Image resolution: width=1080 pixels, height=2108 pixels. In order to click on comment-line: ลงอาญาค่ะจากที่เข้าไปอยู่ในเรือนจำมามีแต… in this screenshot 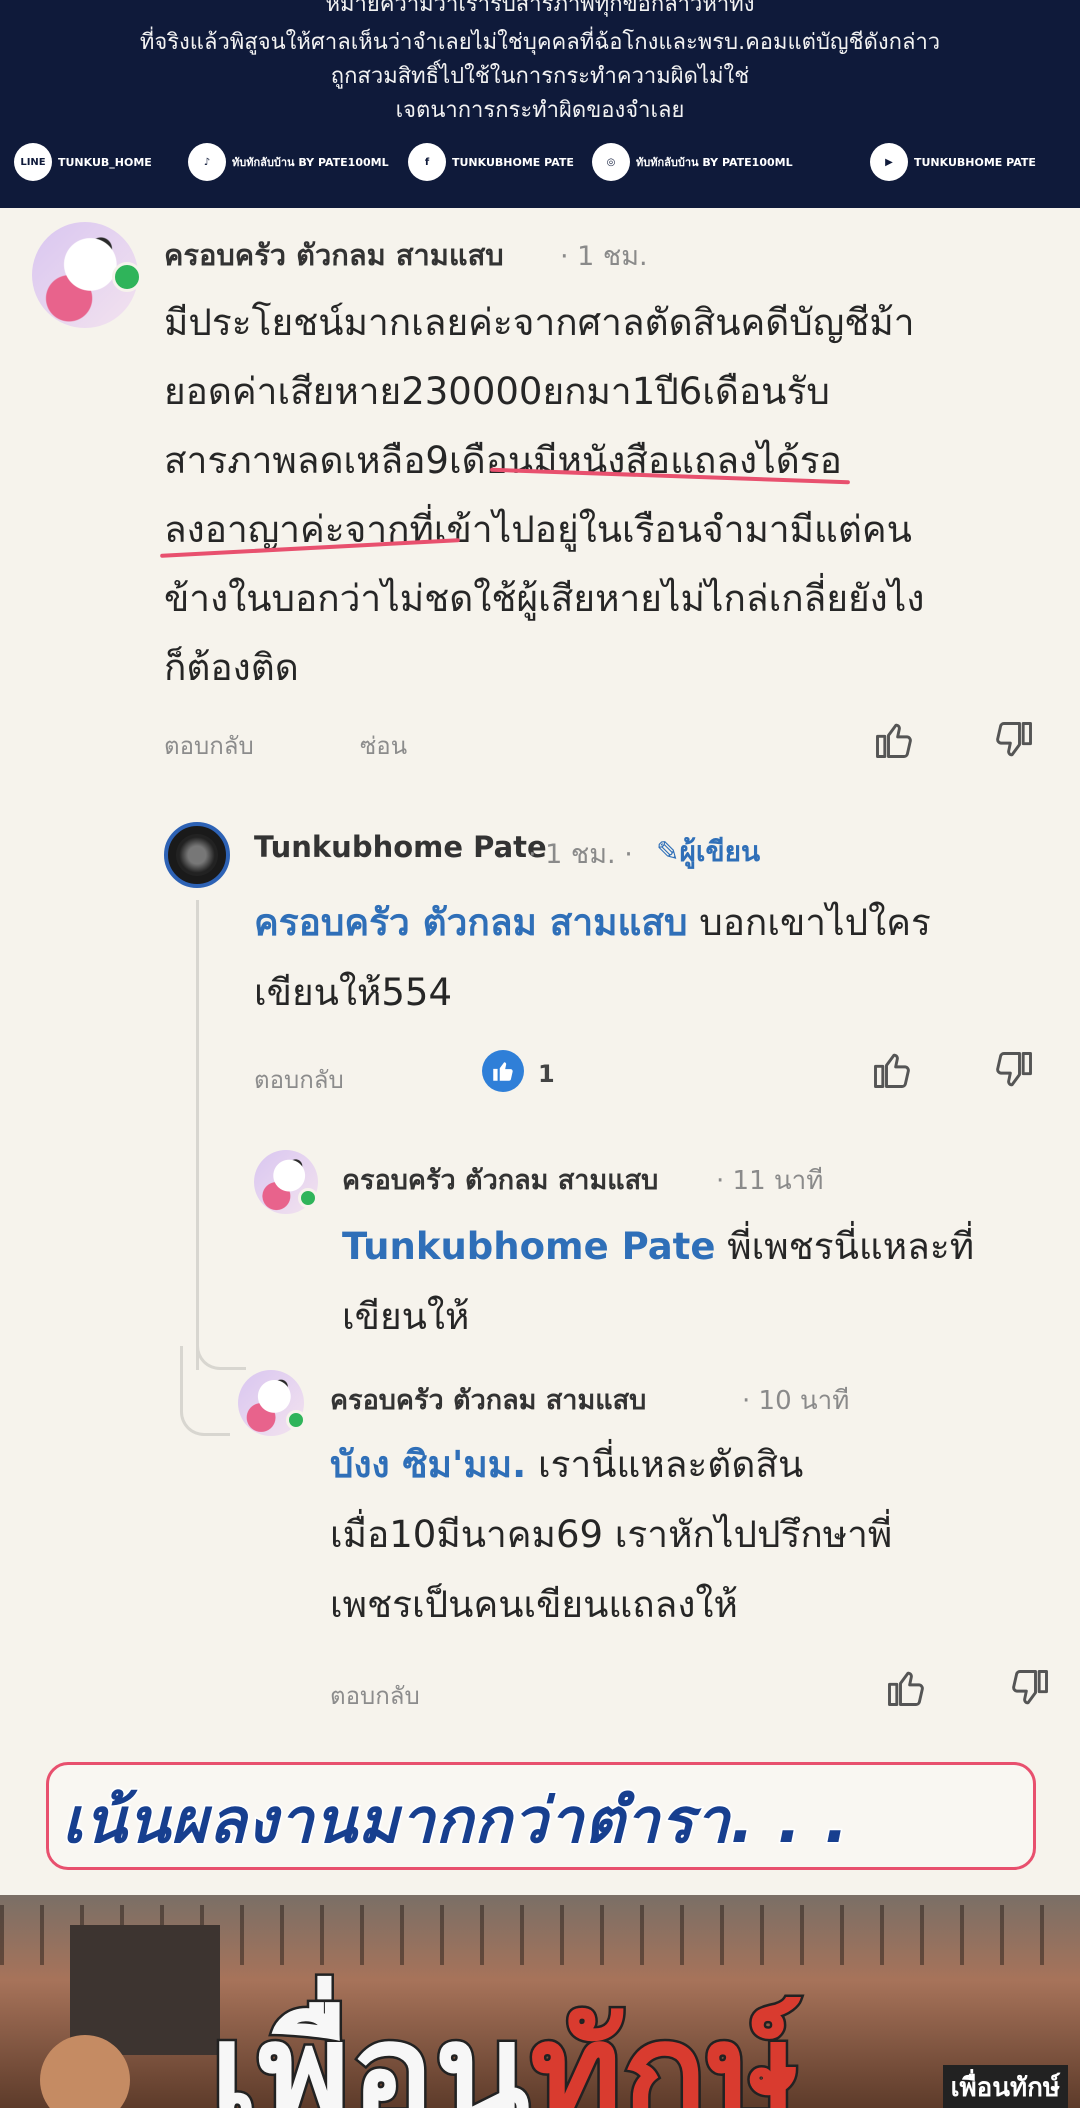, I will do `click(538, 529)`.